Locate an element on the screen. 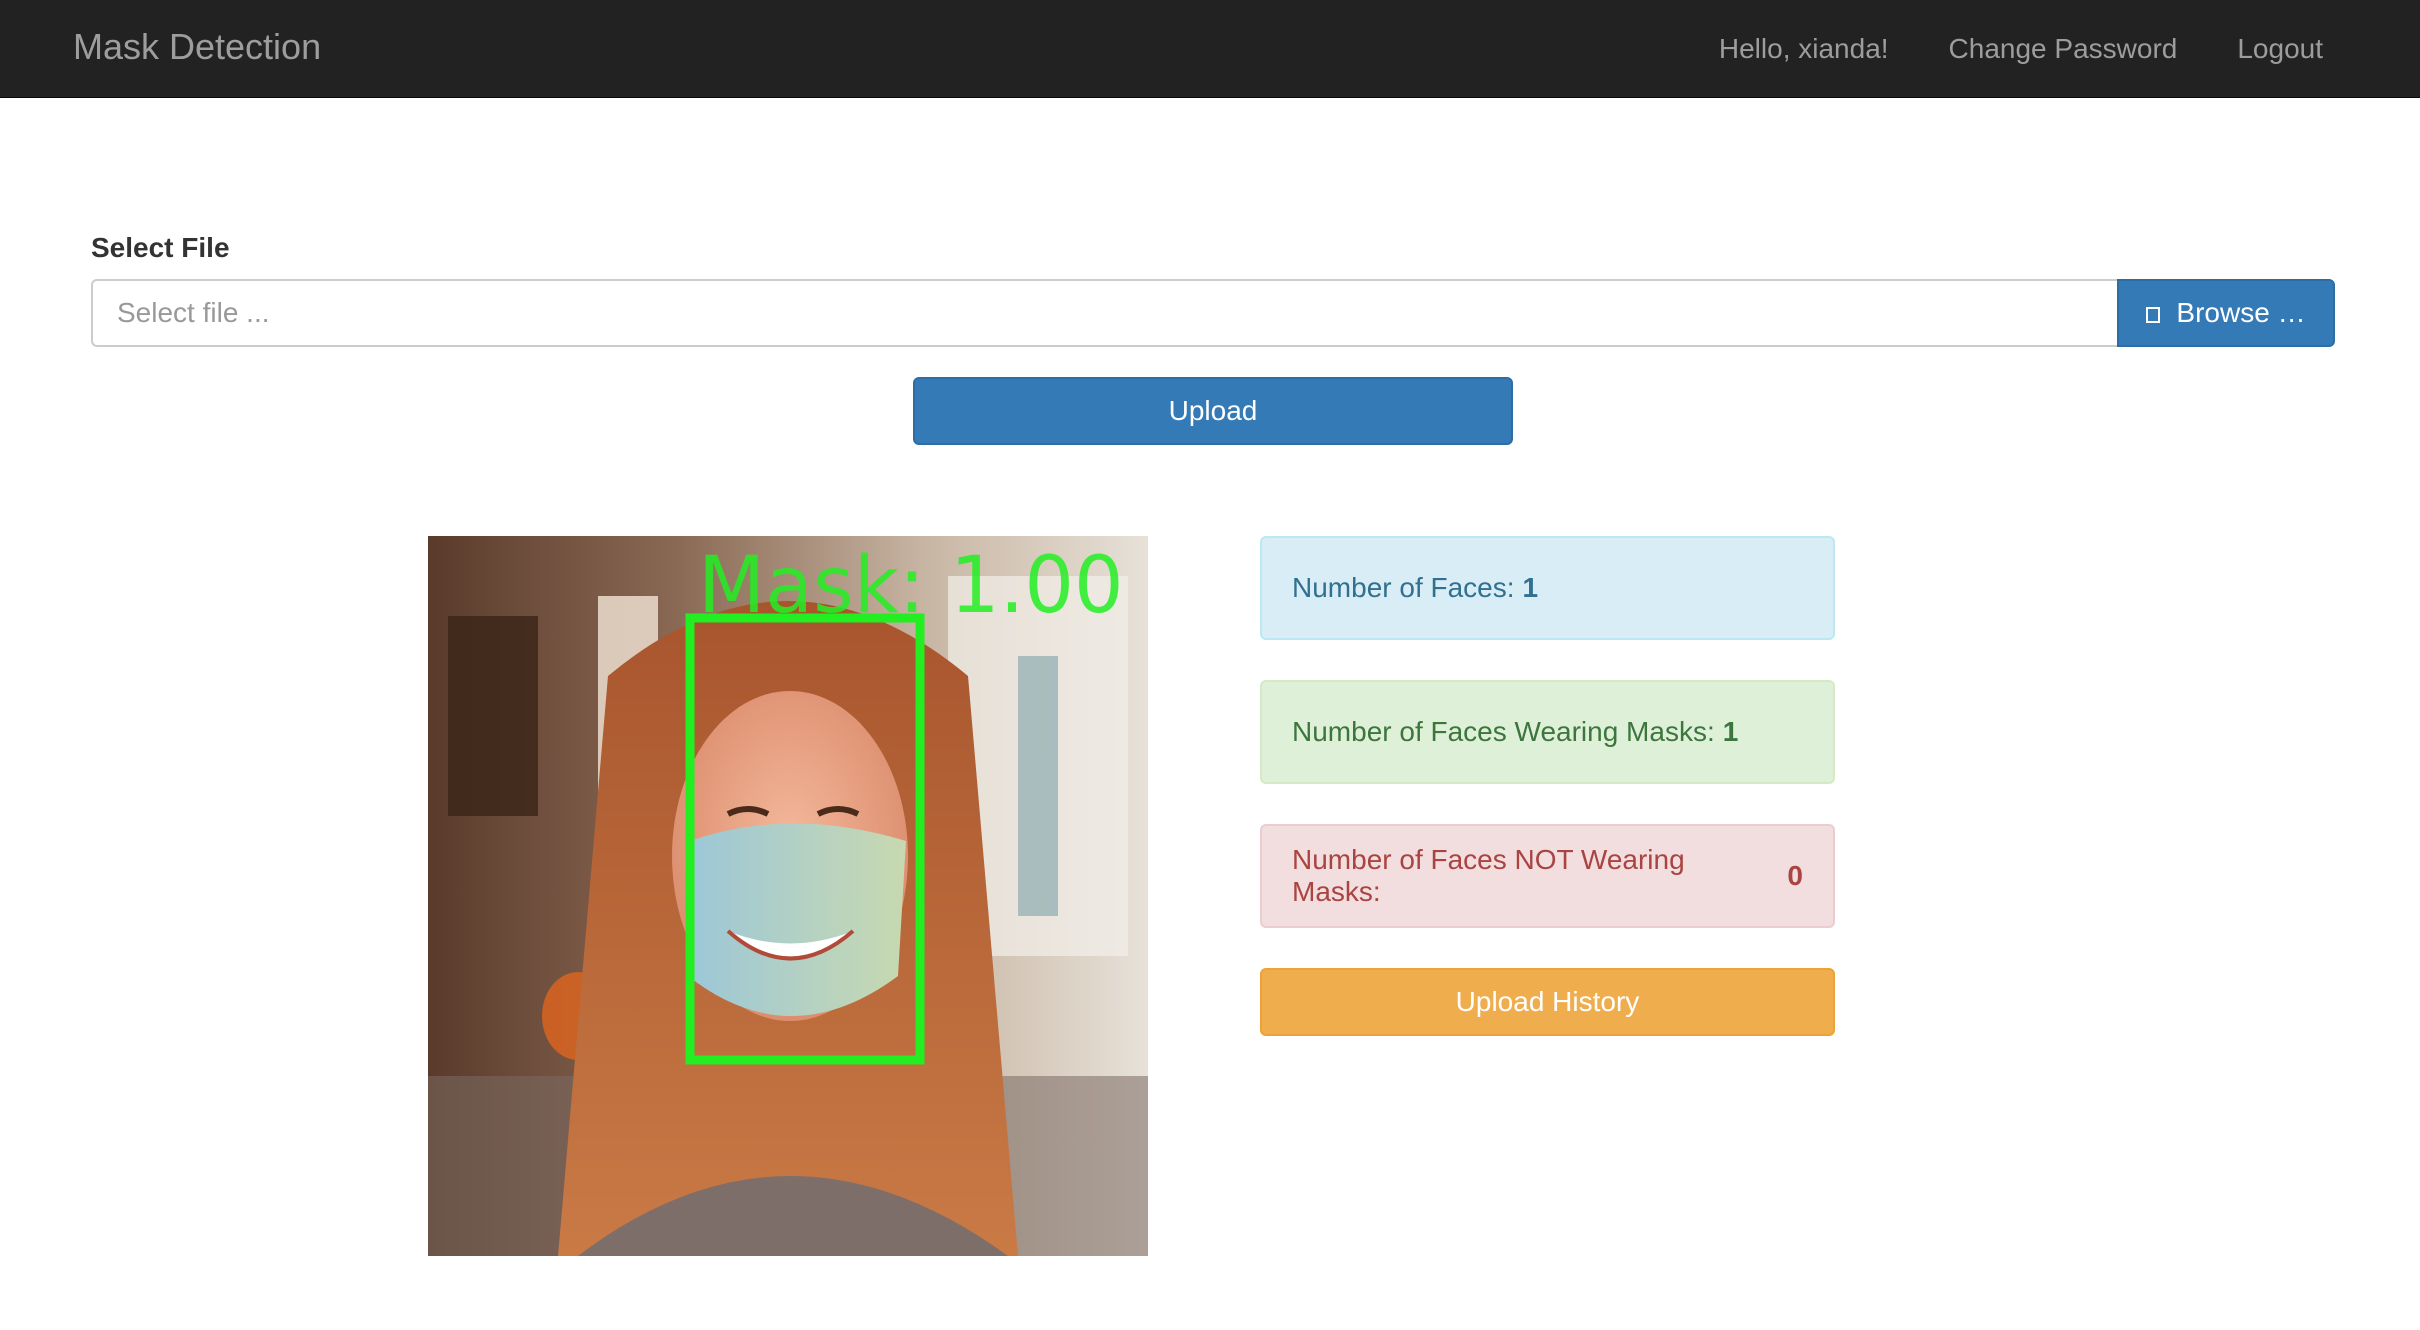 The image size is (2420, 1330). unmasked-count-alert: Number of Faces NOT Wearing Masks: 0 is located at coordinates (1547, 876).